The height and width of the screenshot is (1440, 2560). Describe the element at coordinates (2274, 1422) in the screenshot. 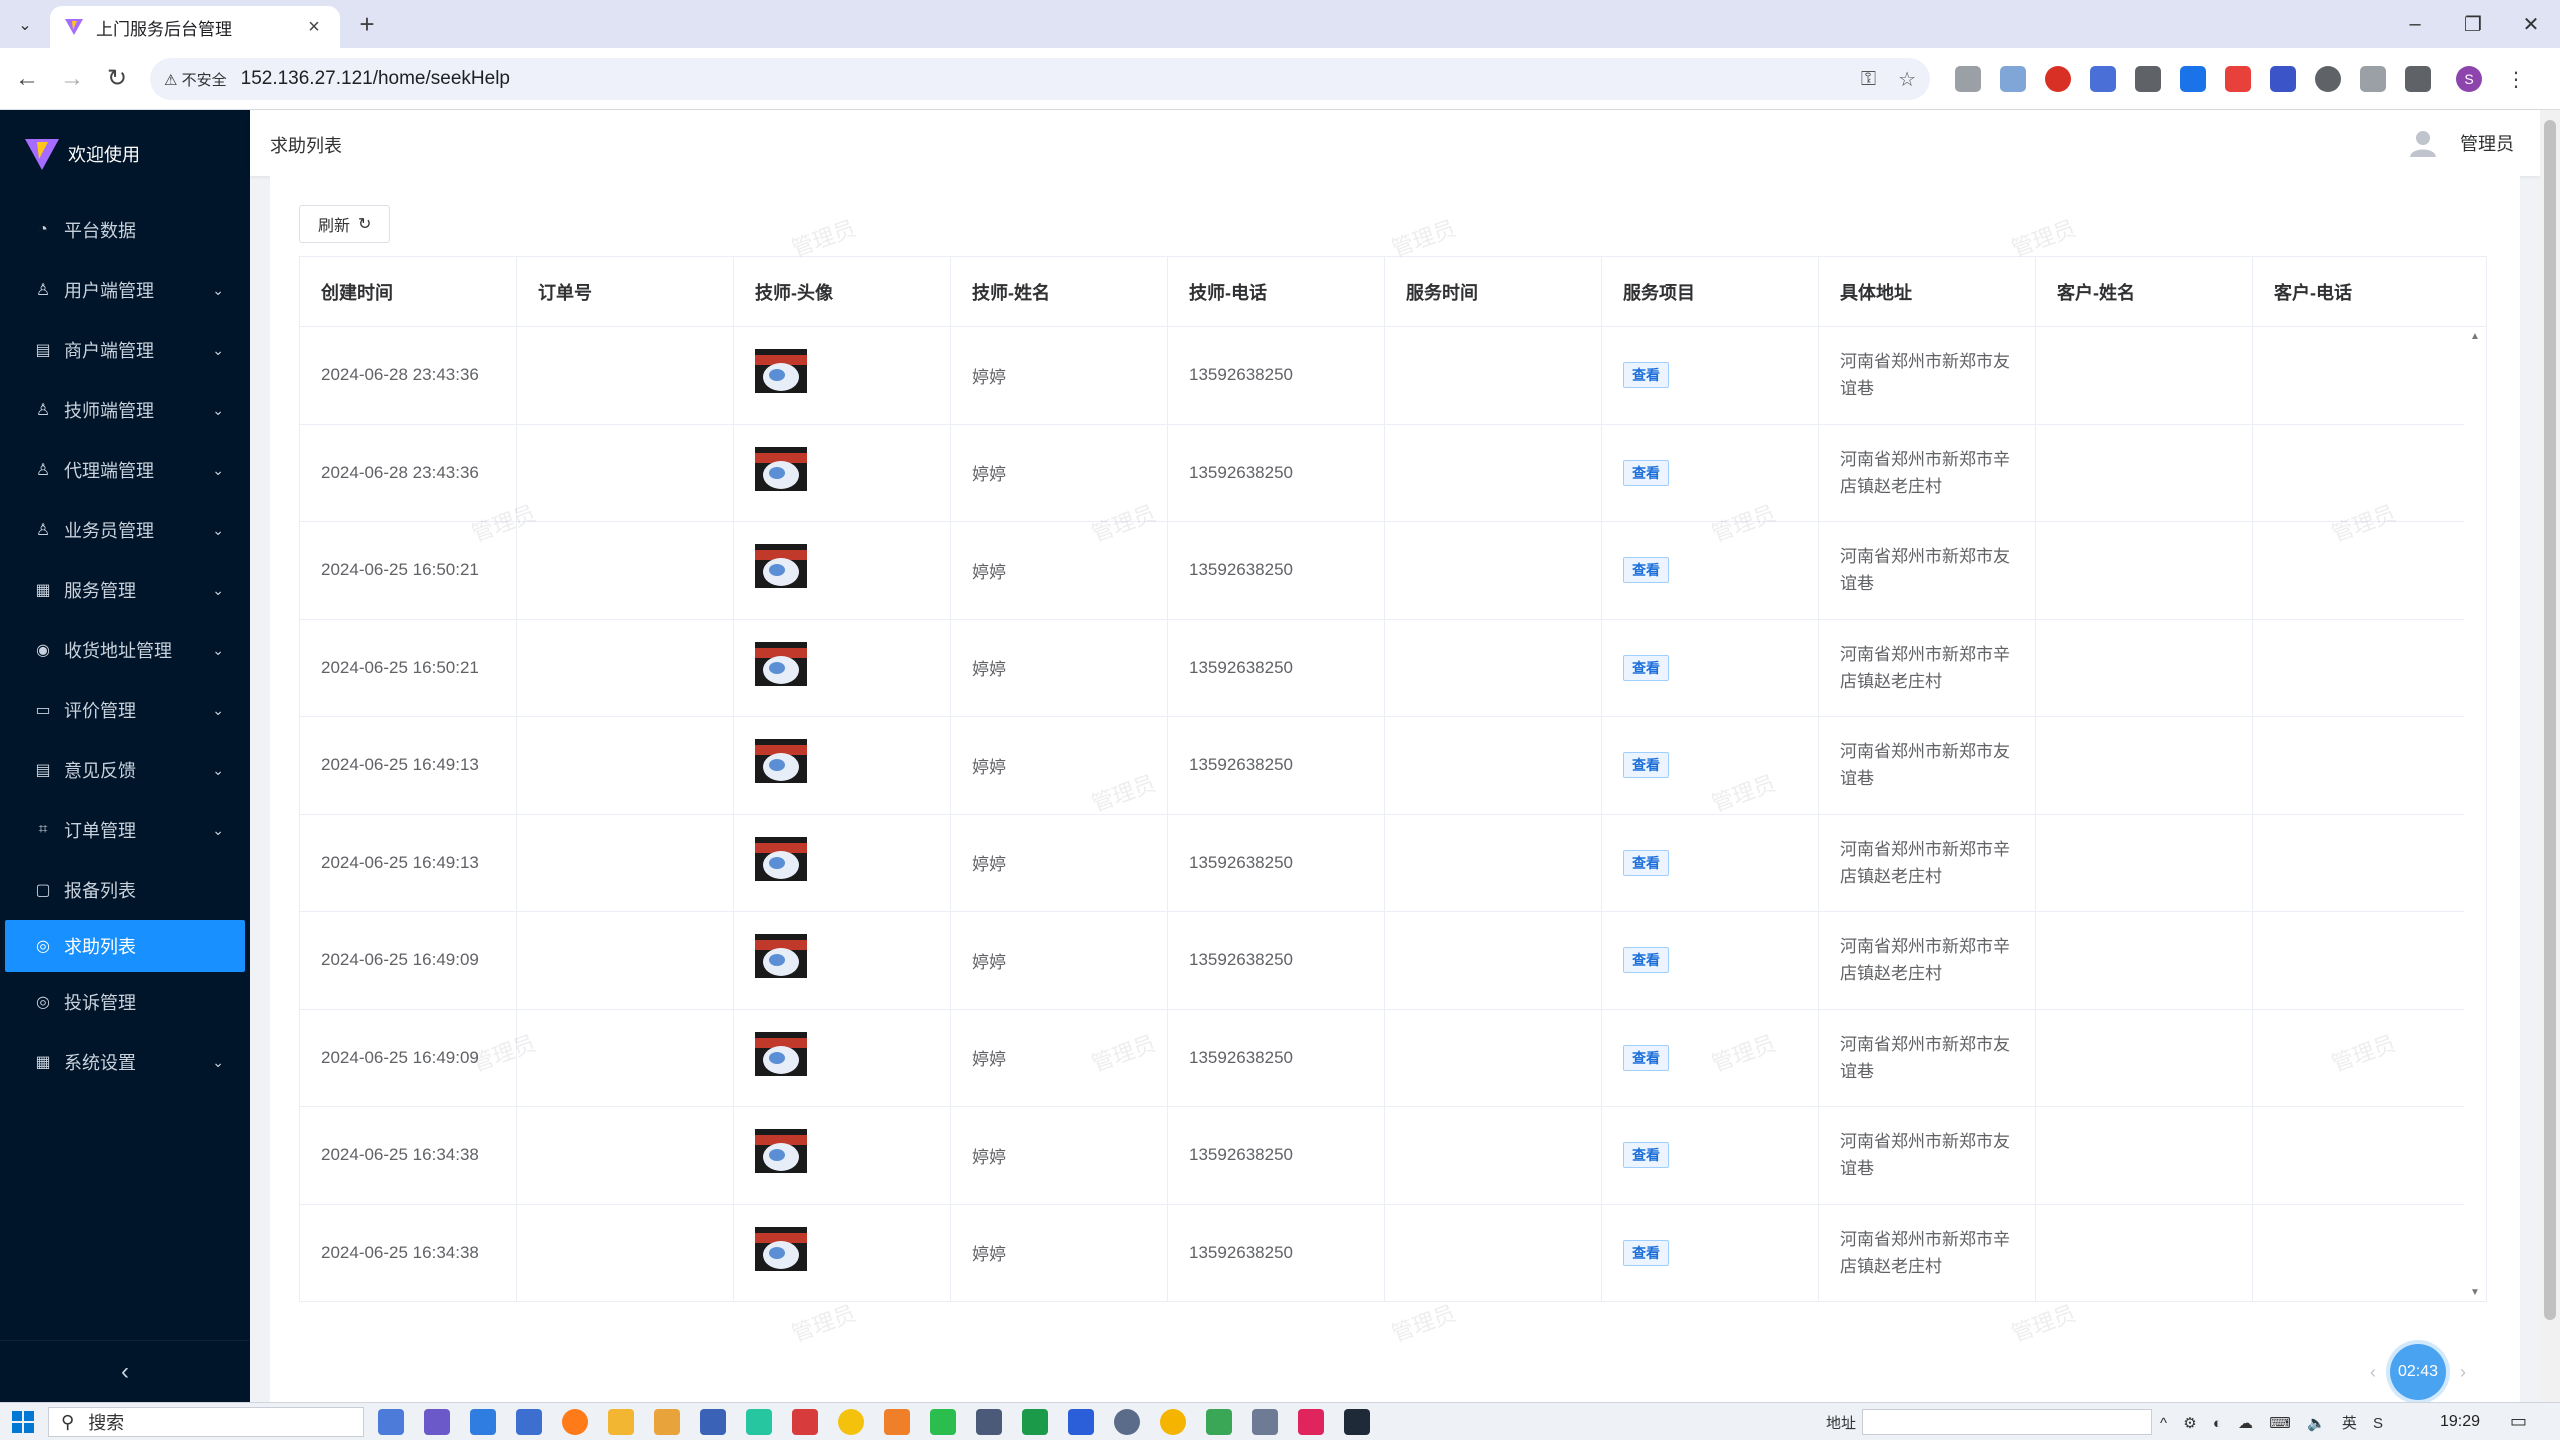

I see `system-tray: ^ ⚙ ◐ ☁ ⌨ 🔈 英 S` at that location.